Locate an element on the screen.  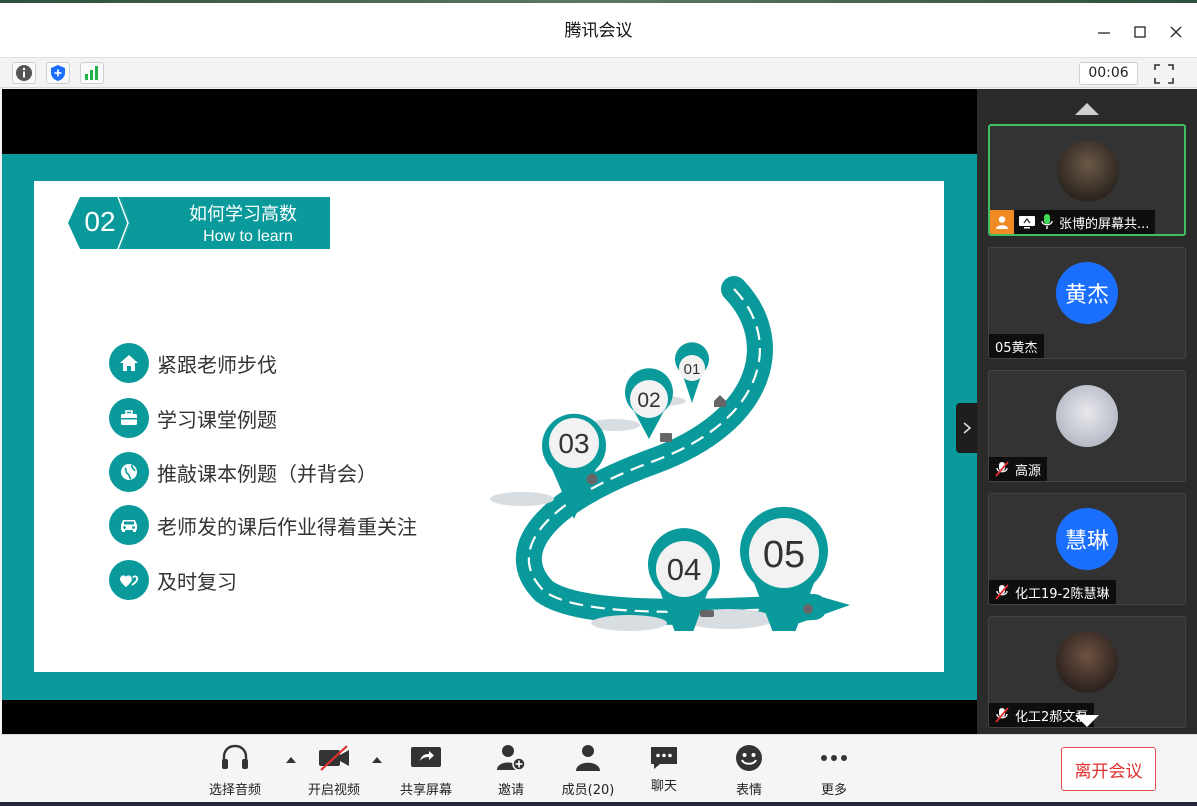
fullscreen-icon is located at coordinates (1164, 74).